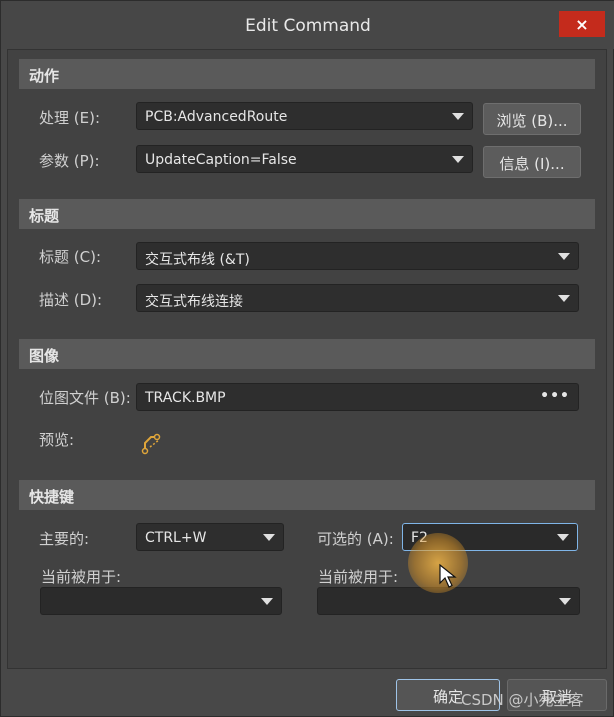 This screenshot has height=717, width=614. Describe the element at coordinates (44, 356) in the screenshot. I see `section-title-image: 图像` at that location.